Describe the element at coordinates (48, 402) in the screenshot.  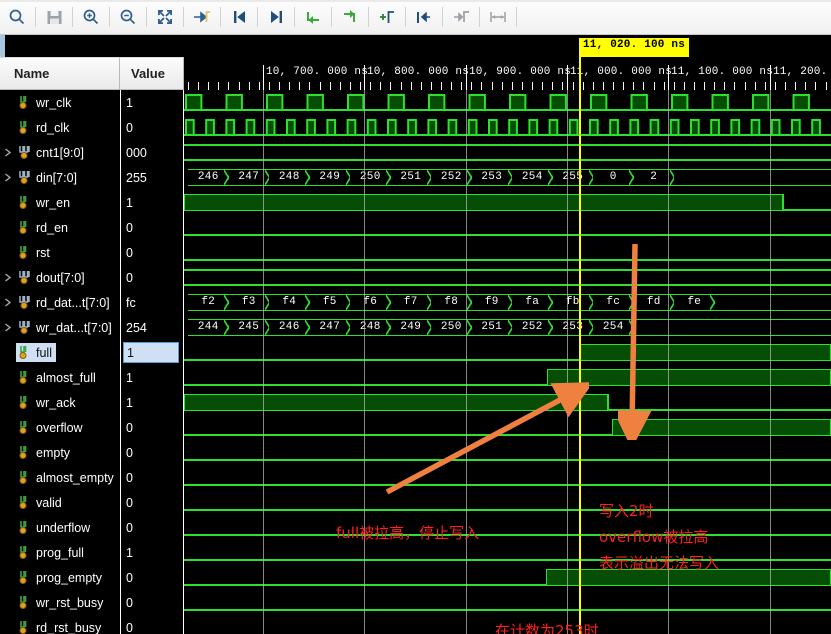
I see `signal-name-cell: wr_ack` at that location.